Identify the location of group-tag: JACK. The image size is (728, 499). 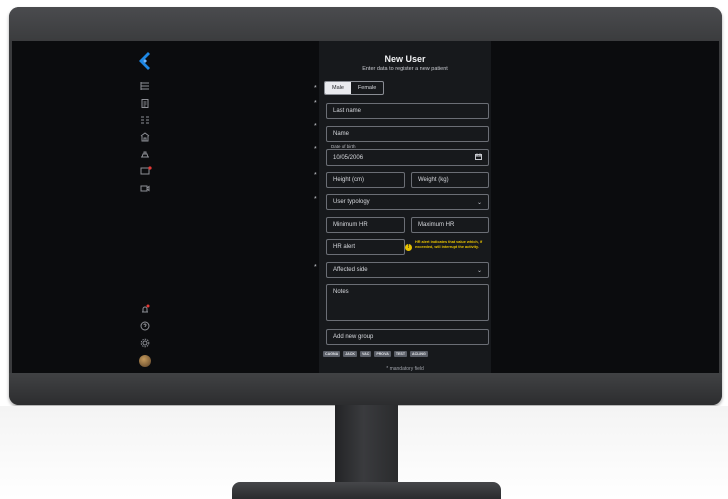
(350, 354).